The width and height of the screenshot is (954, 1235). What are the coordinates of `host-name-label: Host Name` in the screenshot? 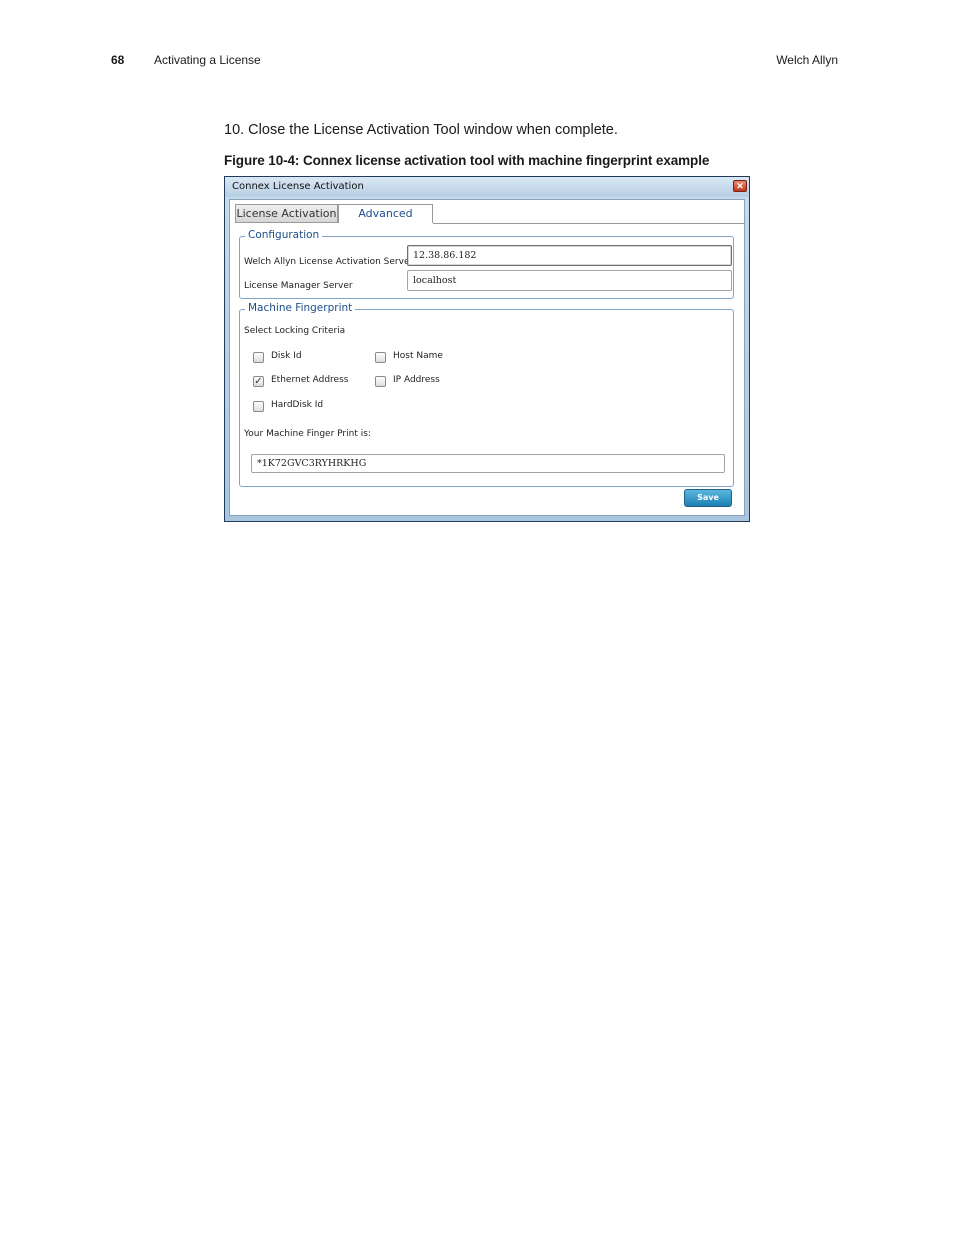 It's located at (418, 356).